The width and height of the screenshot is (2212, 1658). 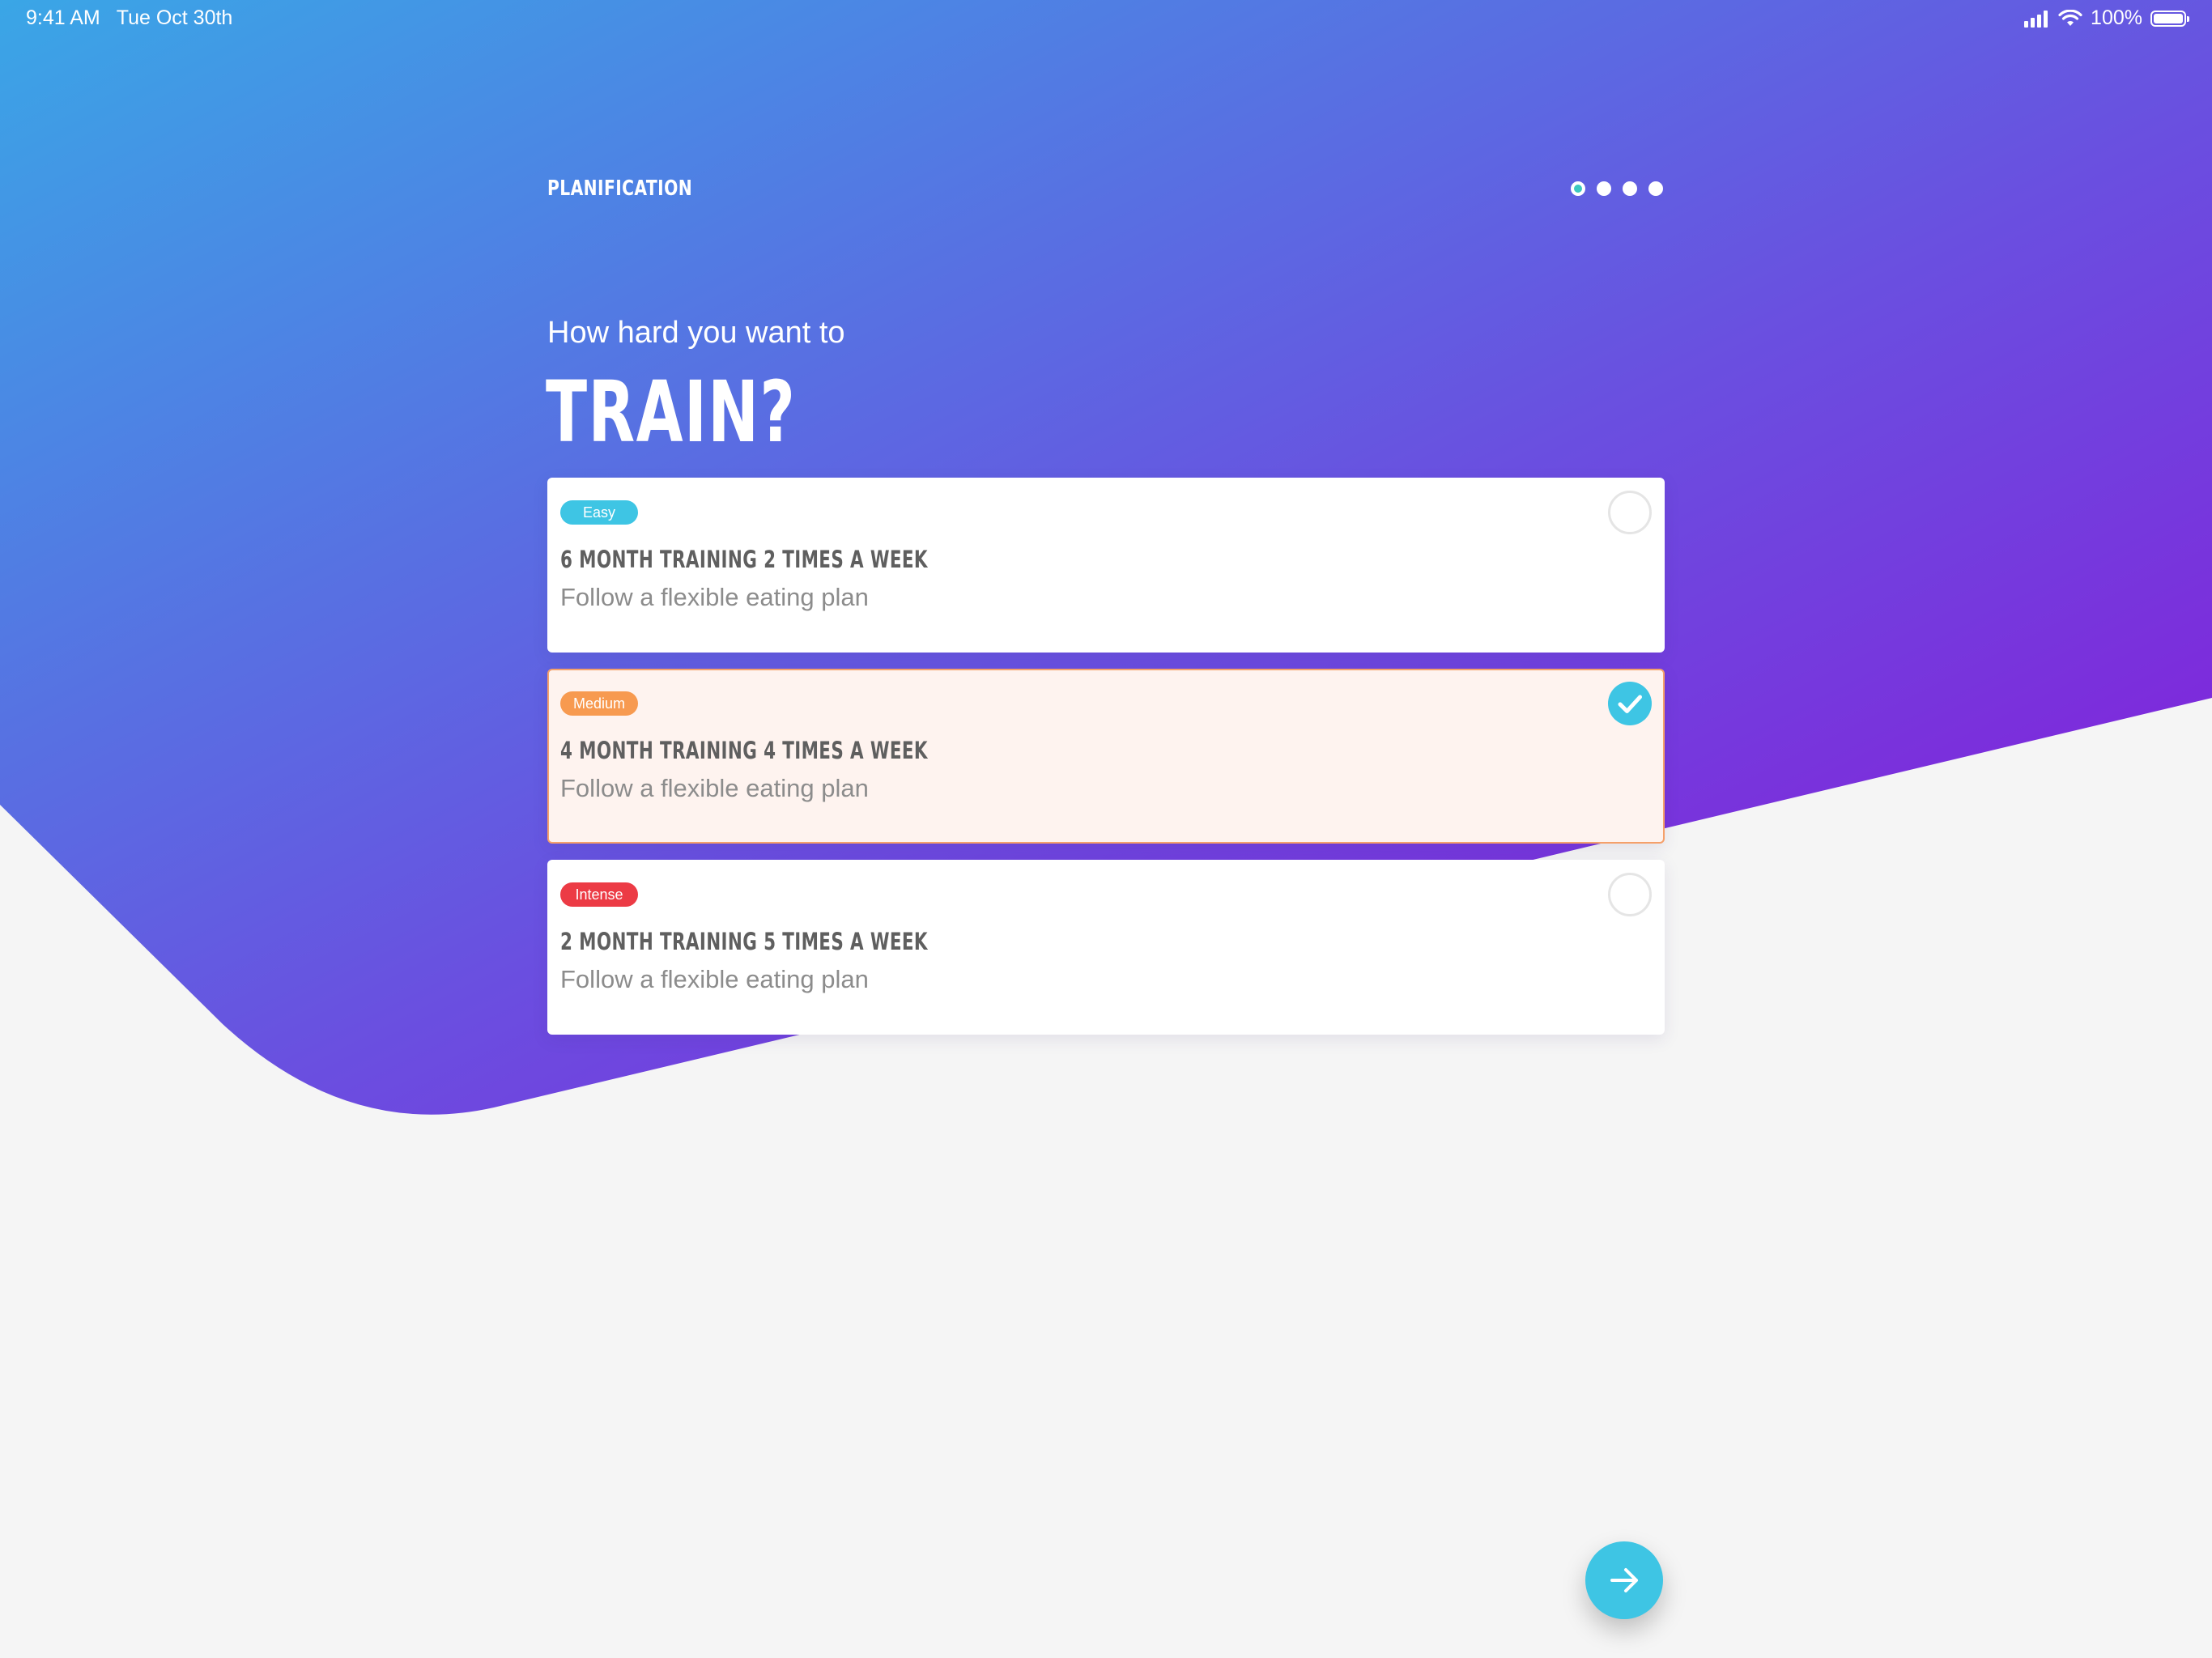 What do you see at coordinates (696, 333) in the screenshot?
I see `question-subtitle: How hard you want to` at bounding box center [696, 333].